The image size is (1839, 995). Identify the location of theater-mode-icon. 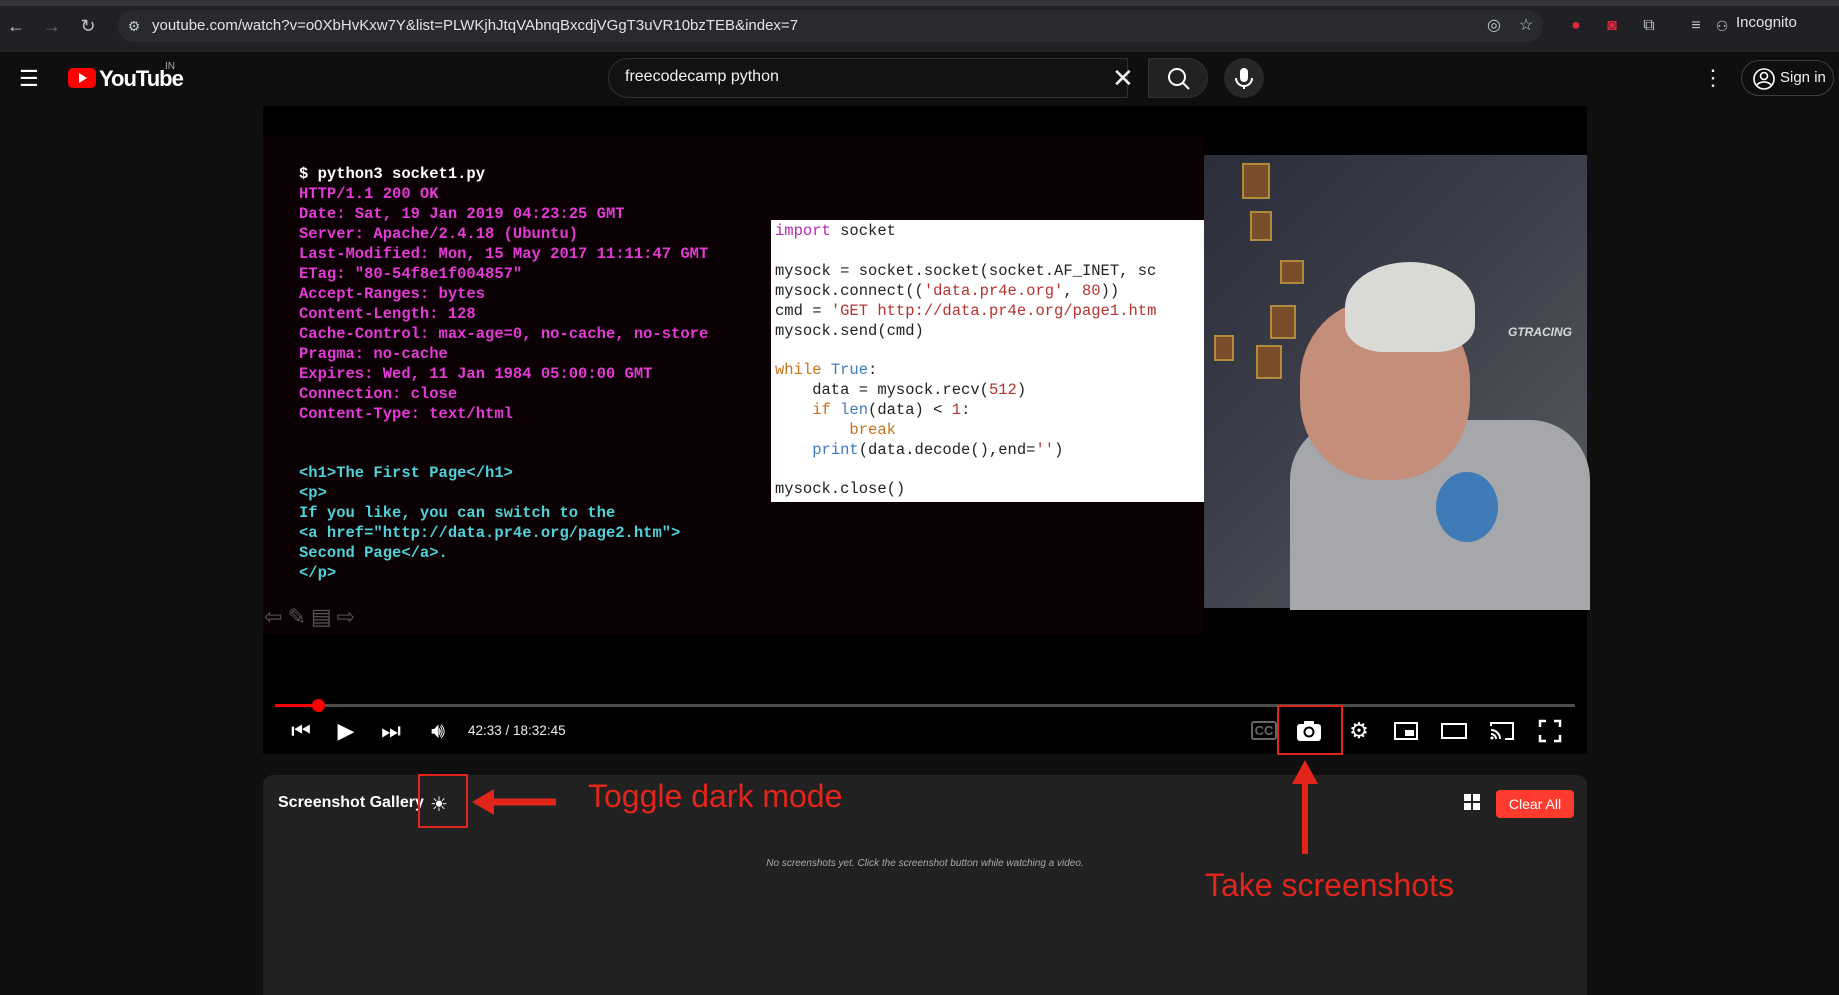
(1454, 731).